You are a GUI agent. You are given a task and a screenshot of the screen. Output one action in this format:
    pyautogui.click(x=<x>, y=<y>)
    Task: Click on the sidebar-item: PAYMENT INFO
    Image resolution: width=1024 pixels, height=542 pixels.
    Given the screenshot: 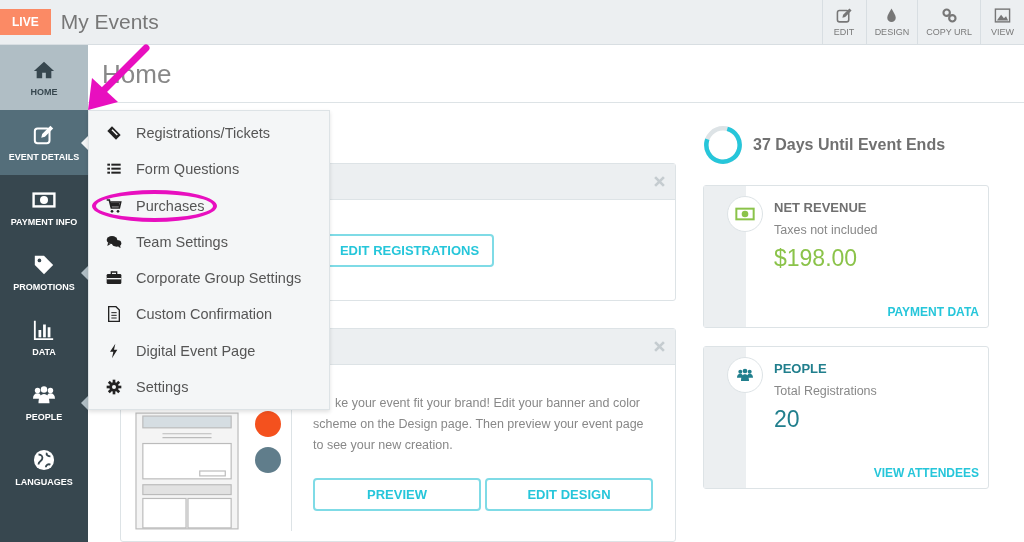 What is the action you would take?
    pyautogui.click(x=44, y=207)
    